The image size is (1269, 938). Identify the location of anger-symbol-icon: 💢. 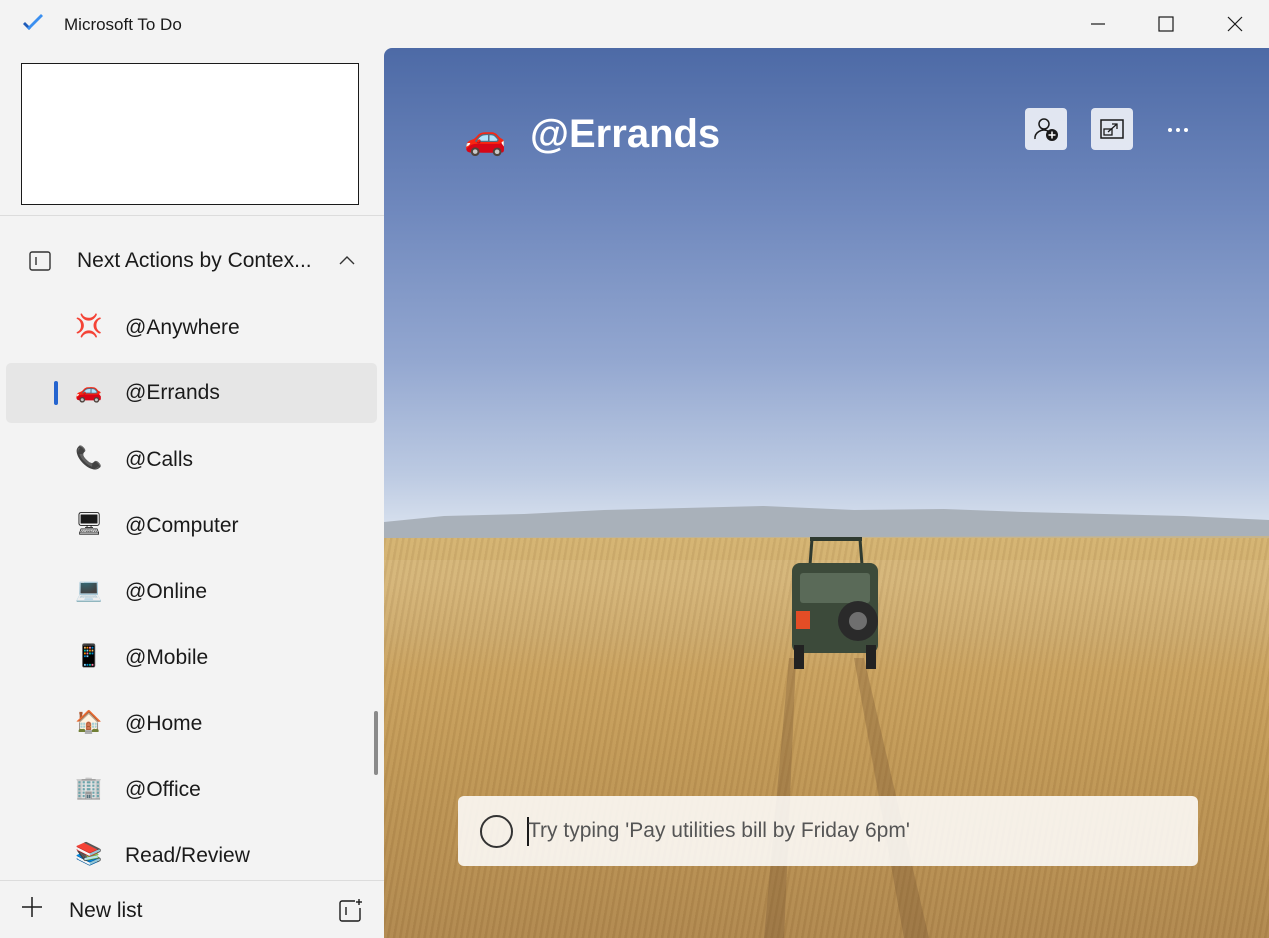
(89, 326).